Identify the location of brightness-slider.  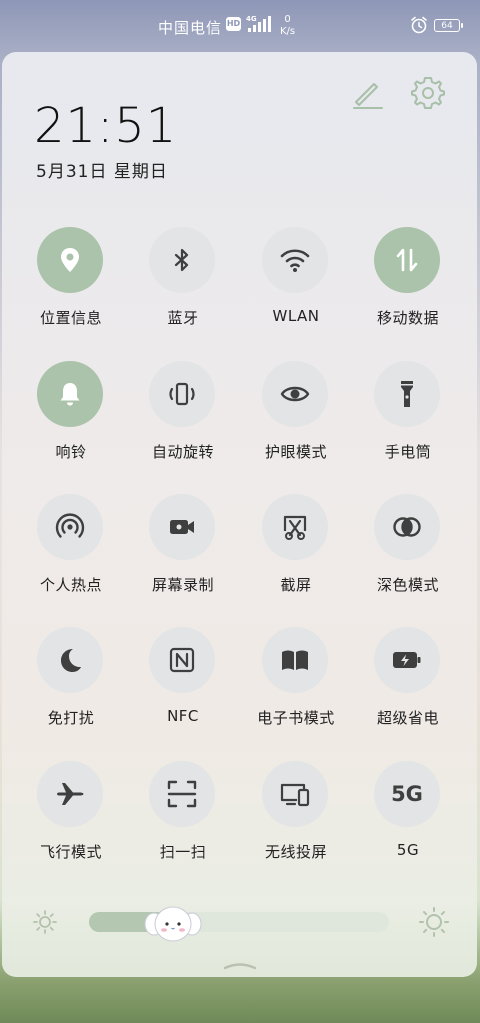
(239, 922).